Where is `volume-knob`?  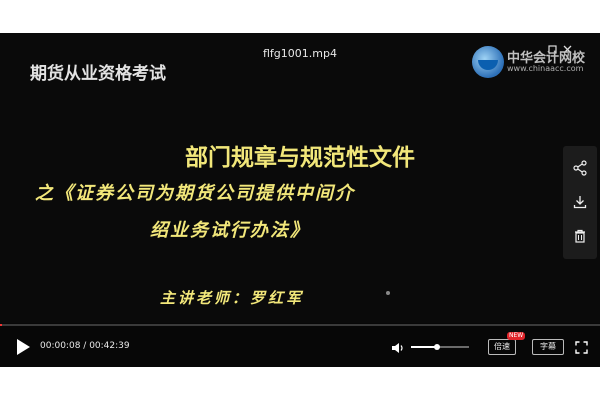 volume-knob is located at coordinates (437, 347).